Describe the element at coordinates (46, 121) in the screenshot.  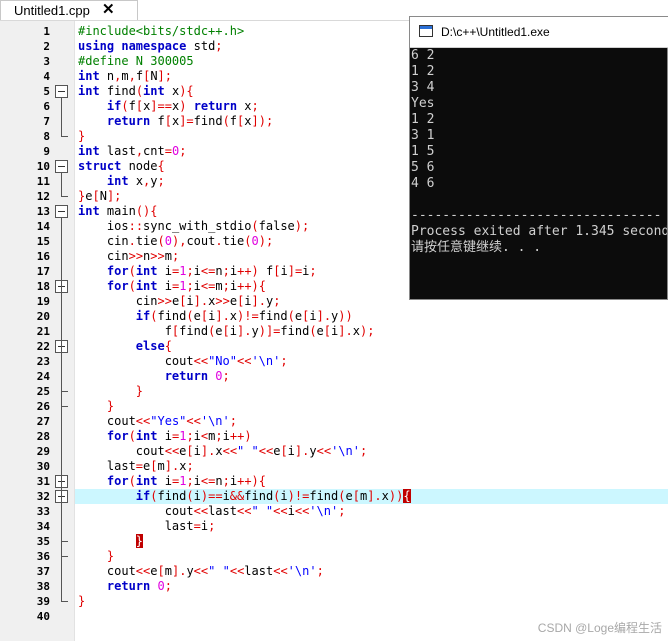
I see `line-number: 7` at that location.